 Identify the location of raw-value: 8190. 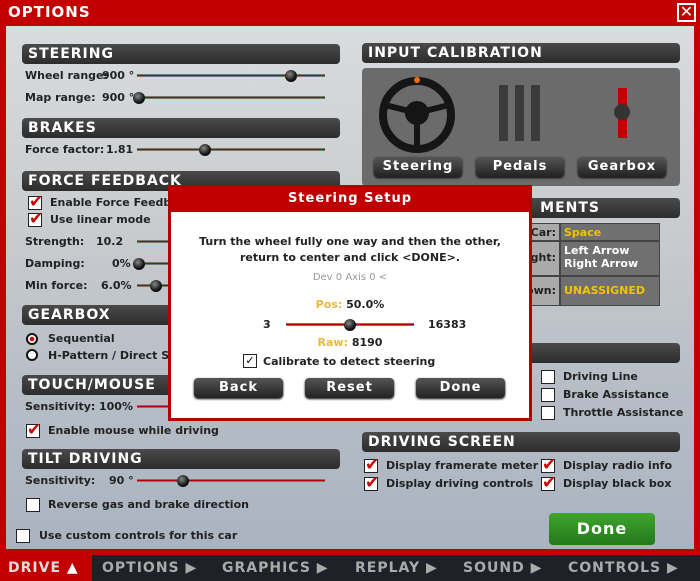
(367, 342).